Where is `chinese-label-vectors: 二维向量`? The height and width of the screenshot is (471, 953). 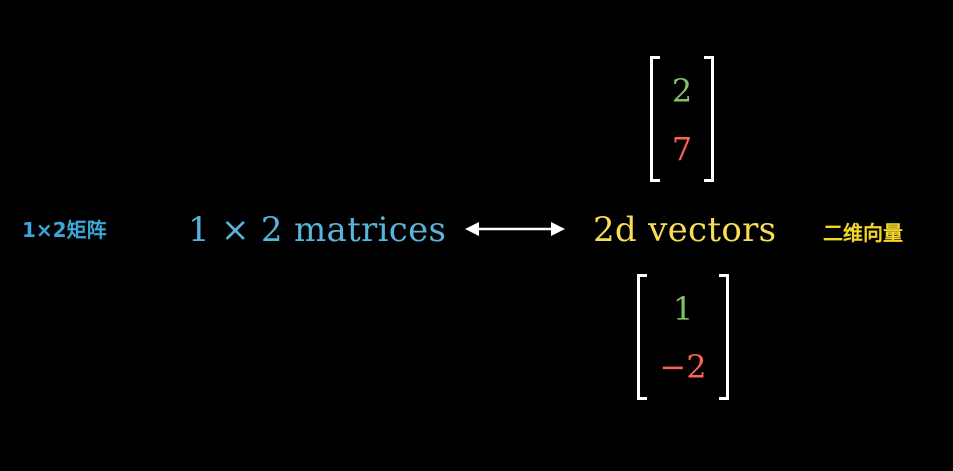
chinese-label-vectors: 二维向量 is located at coordinates (863, 233).